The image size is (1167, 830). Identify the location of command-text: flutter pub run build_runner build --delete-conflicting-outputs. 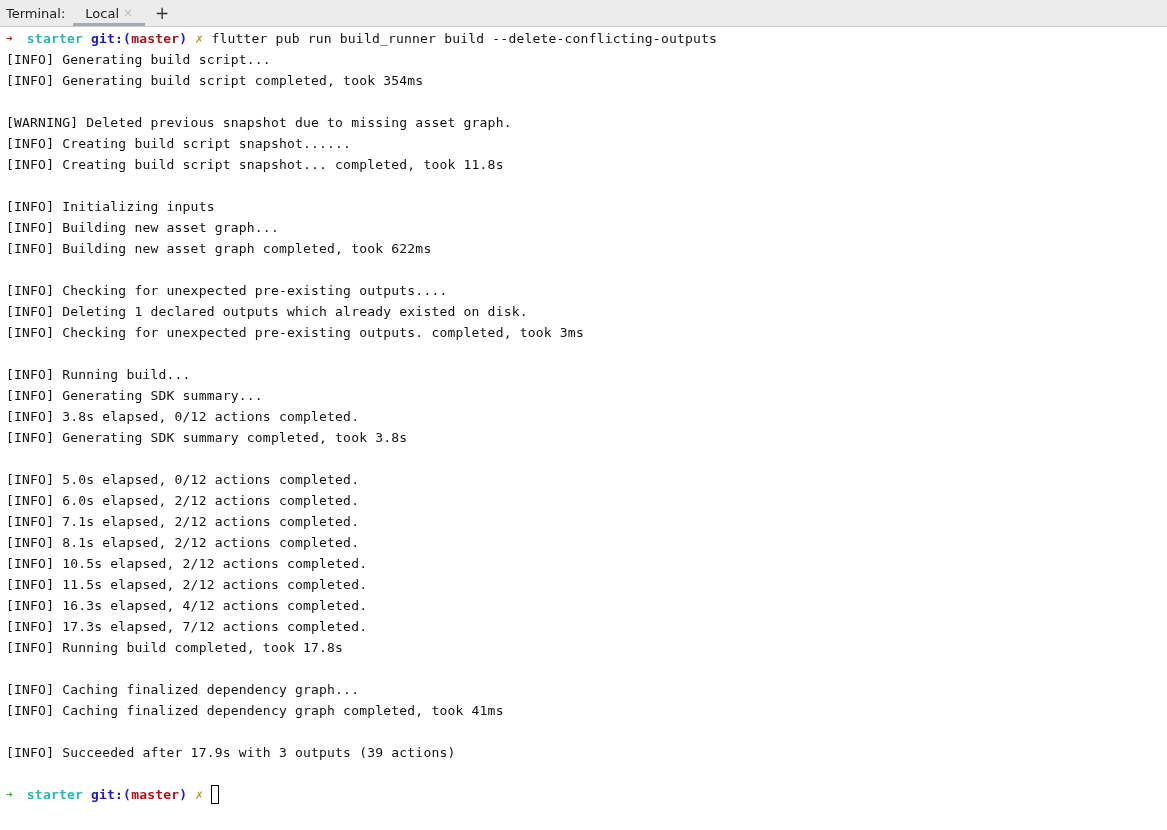
(464, 39).